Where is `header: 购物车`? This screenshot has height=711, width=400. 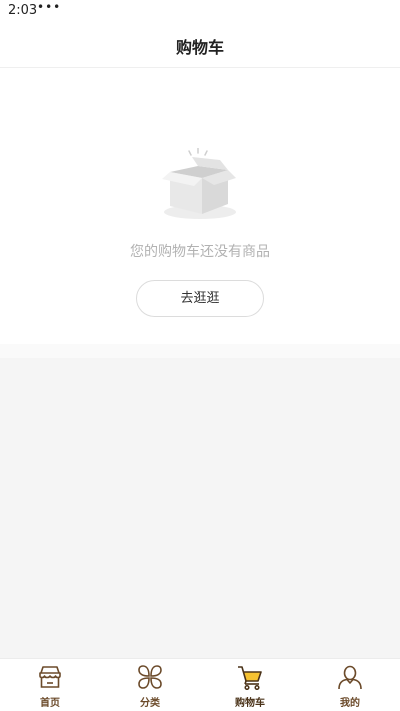
header: 购物车 is located at coordinates (200, 45).